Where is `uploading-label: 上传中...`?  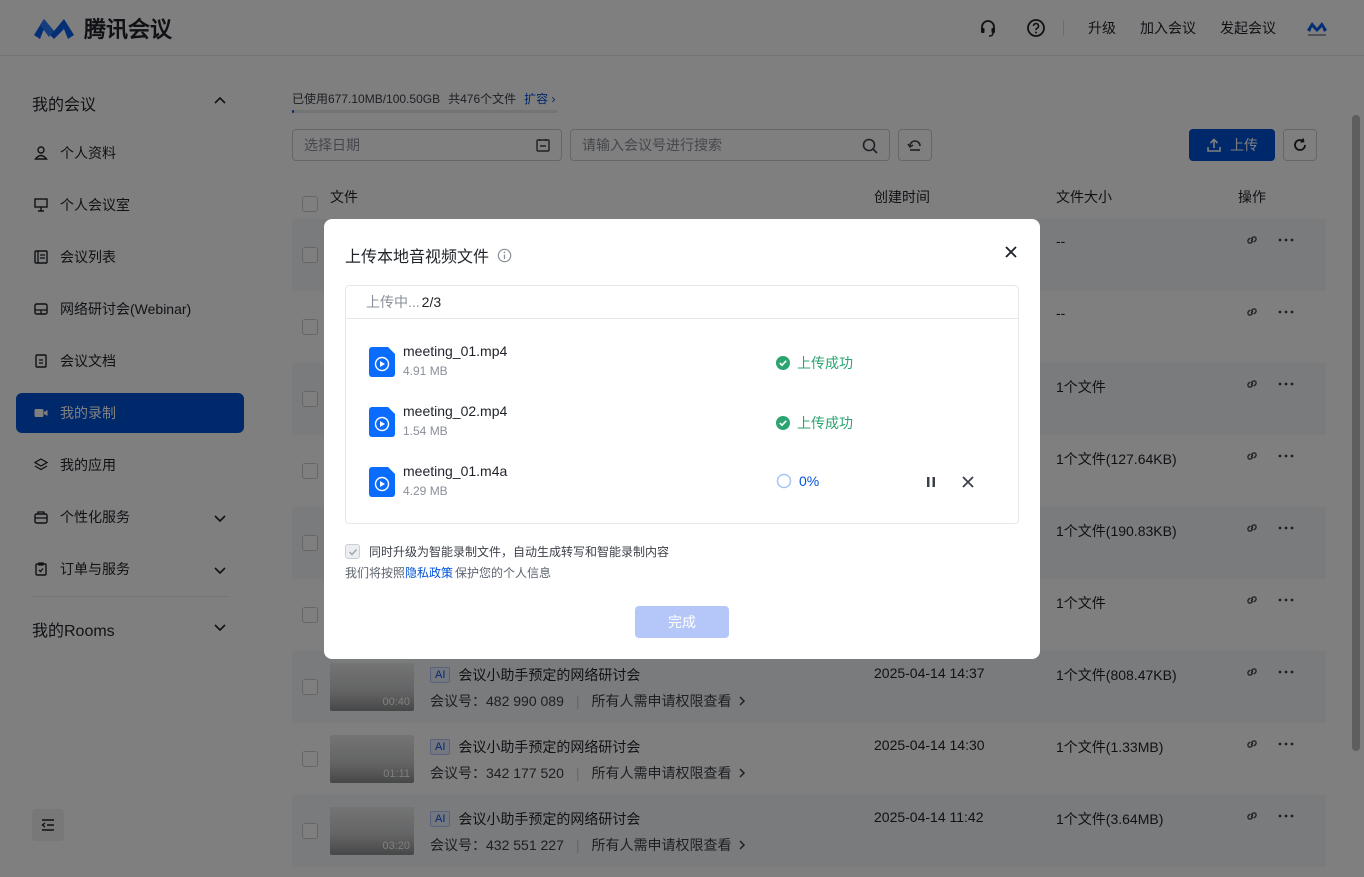 uploading-label: 上传中... is located at coordinates (393, 302).